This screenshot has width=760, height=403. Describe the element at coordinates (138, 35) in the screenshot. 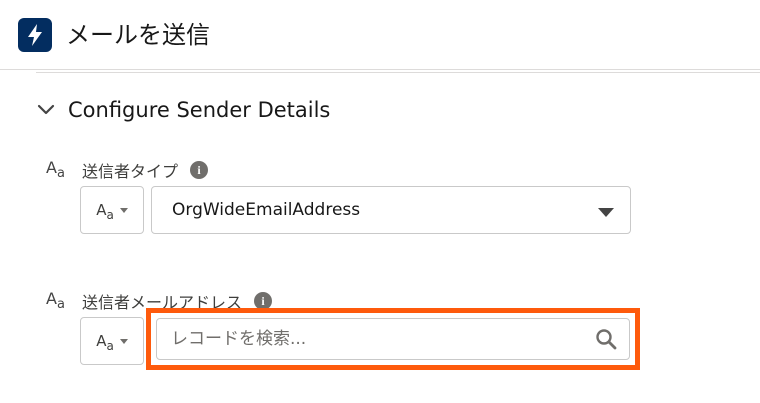

I see `page-title: メールを送信` at that location.